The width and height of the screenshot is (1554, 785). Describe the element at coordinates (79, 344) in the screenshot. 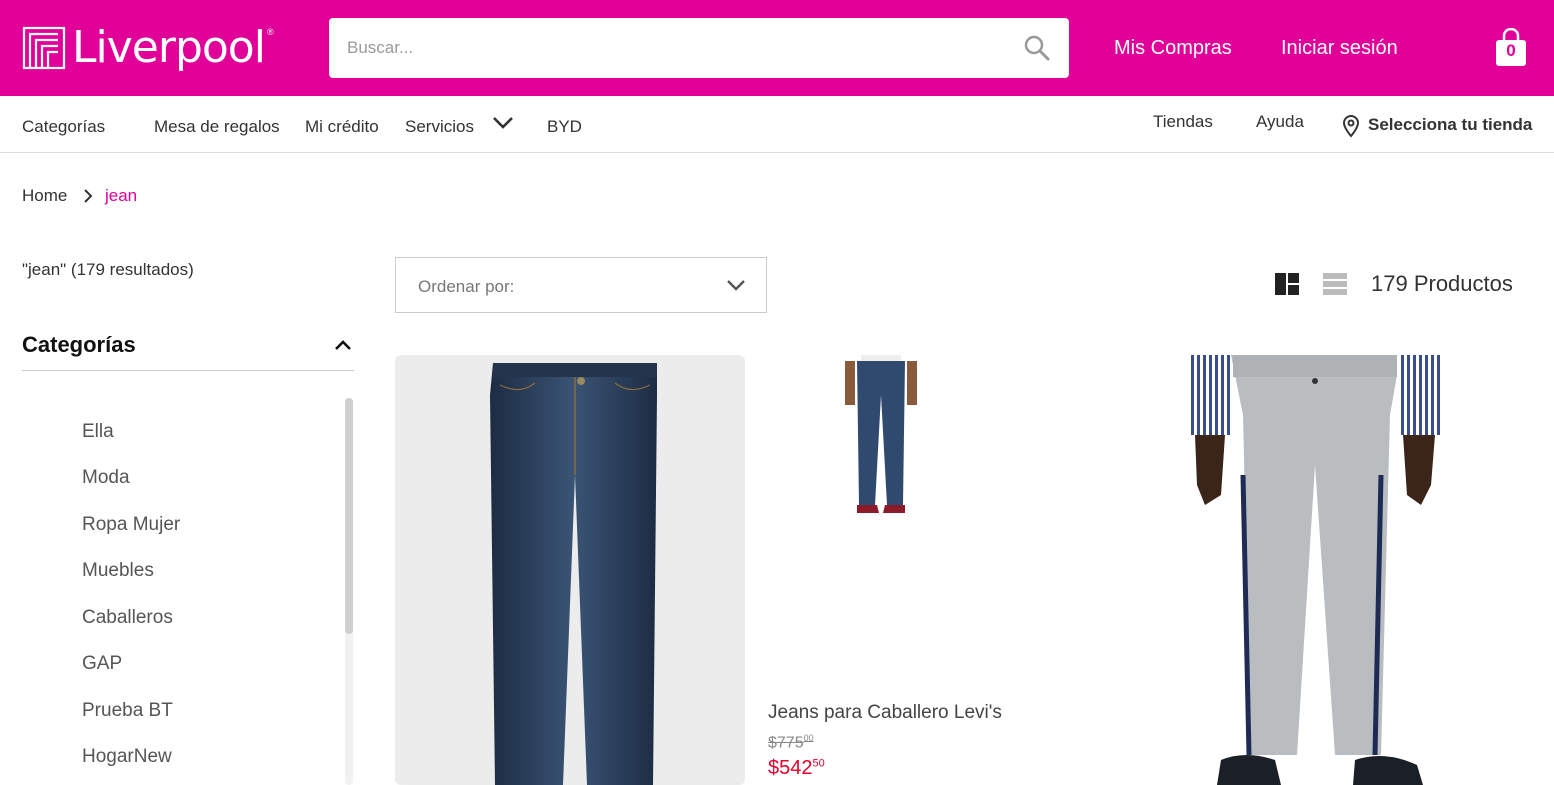

I see `categories-heading: Categorías` at that location.